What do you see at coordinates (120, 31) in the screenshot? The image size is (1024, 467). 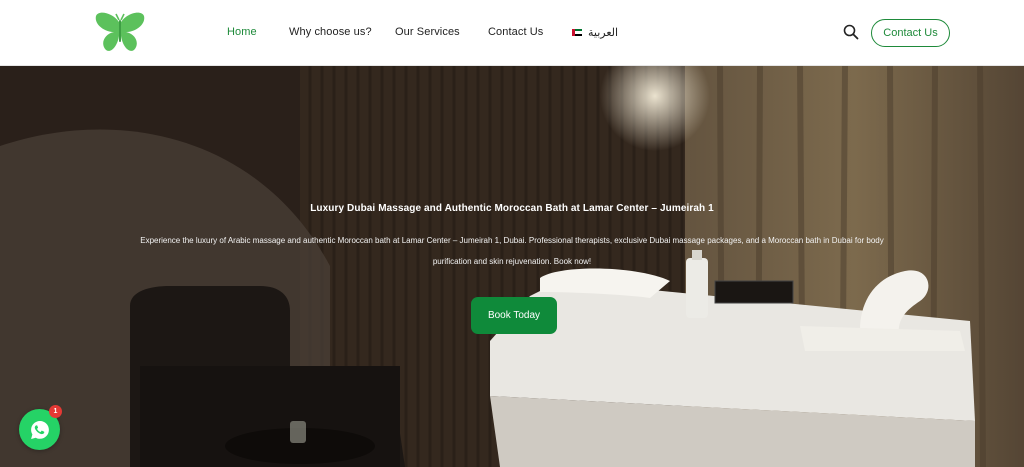 I see `butterfly-logo-icon` at bounding box center [120, 31].